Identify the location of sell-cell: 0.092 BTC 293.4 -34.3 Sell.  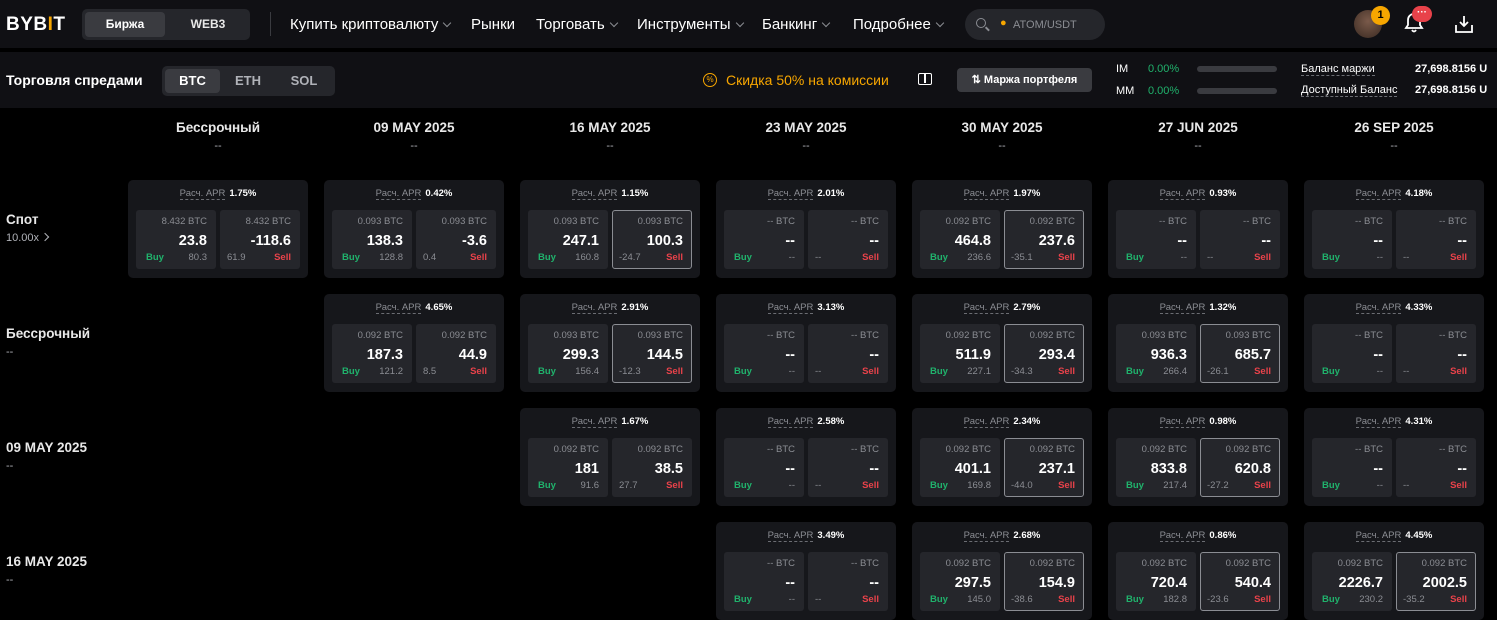
(1044, 353).